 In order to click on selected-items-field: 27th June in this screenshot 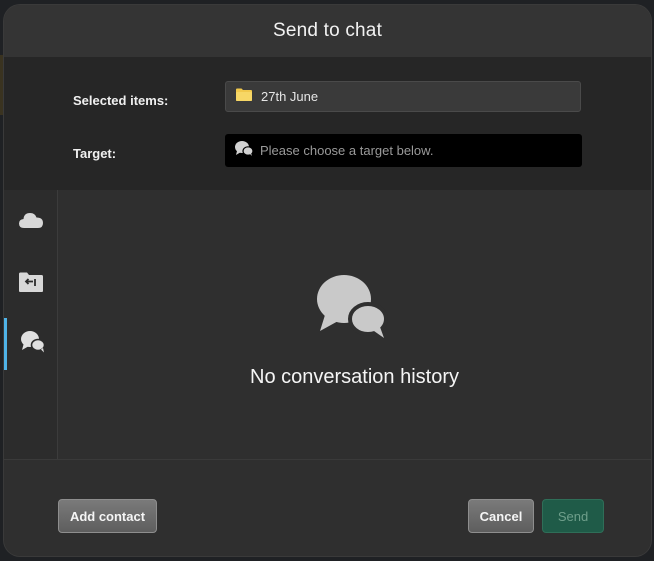, I will do `click(403, 96)`.